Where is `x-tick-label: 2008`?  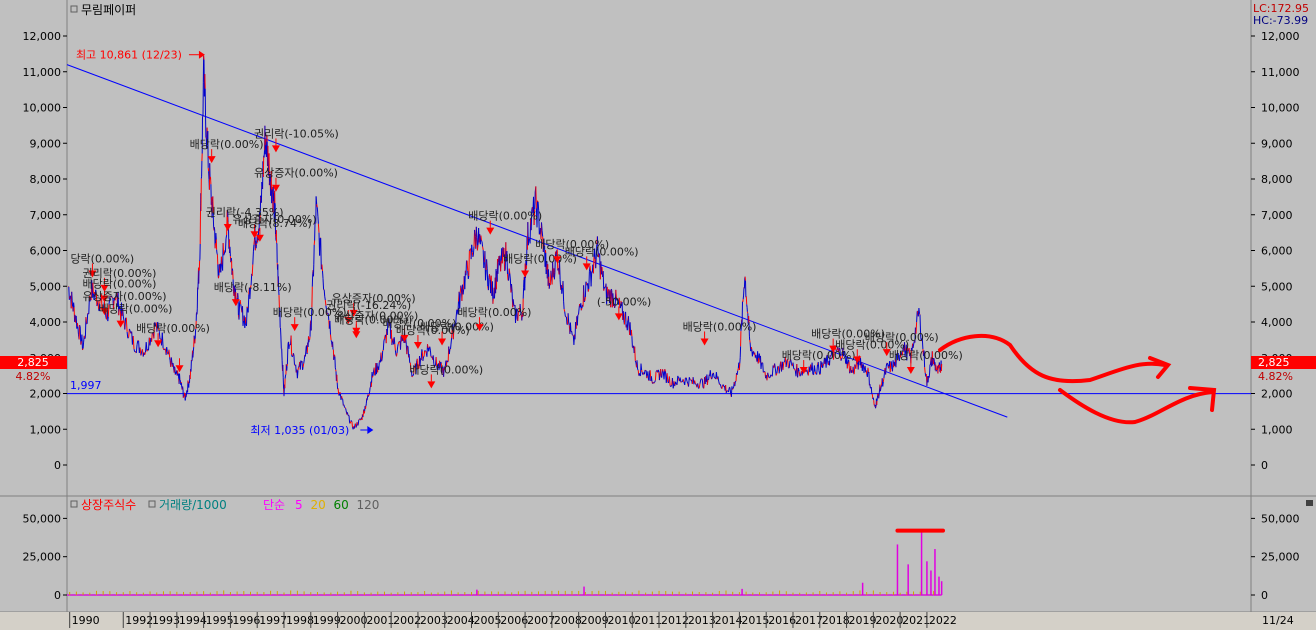
x-tick-label: 2008 is located at coordinates (568, 620).